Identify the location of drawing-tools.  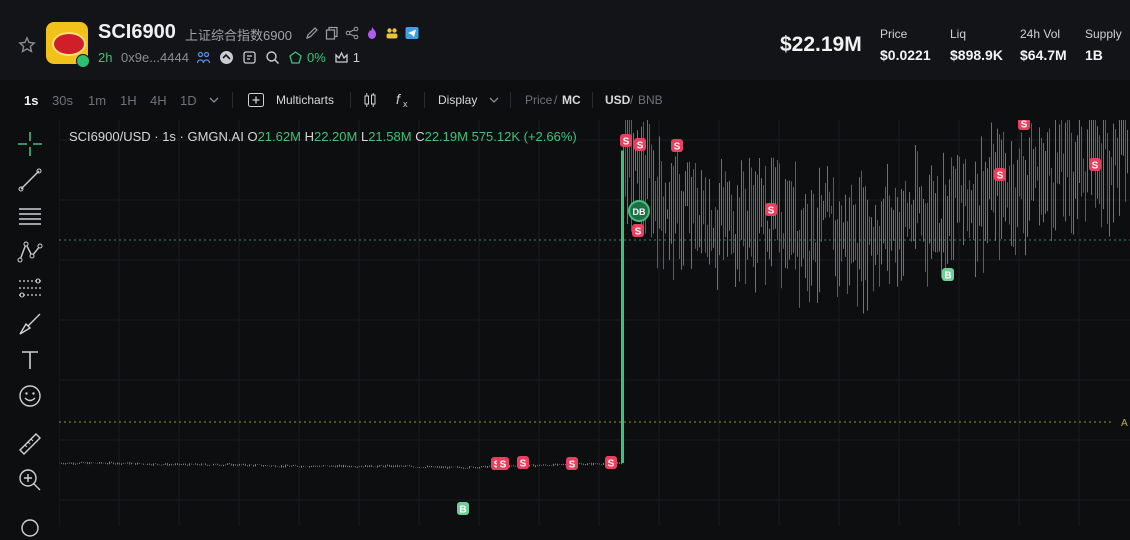
(29, 328).